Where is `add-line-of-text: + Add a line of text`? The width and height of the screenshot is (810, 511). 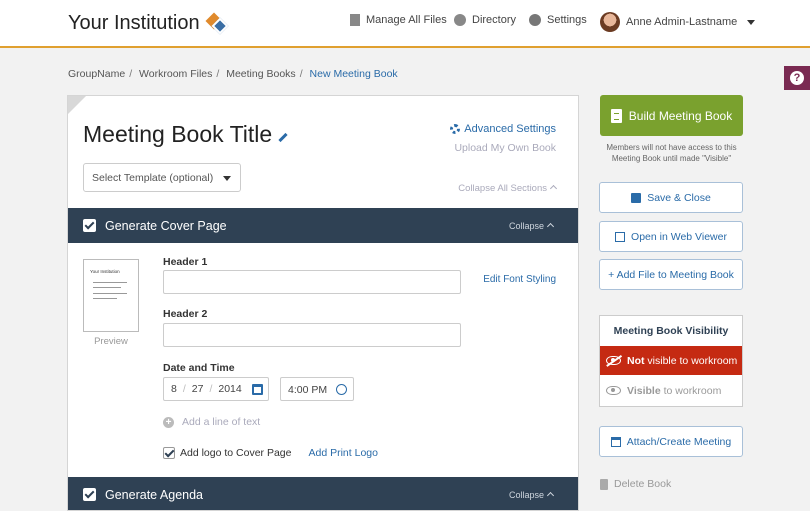
add-line-of-text: + Add a line of text is located at coordinates (211, 422).